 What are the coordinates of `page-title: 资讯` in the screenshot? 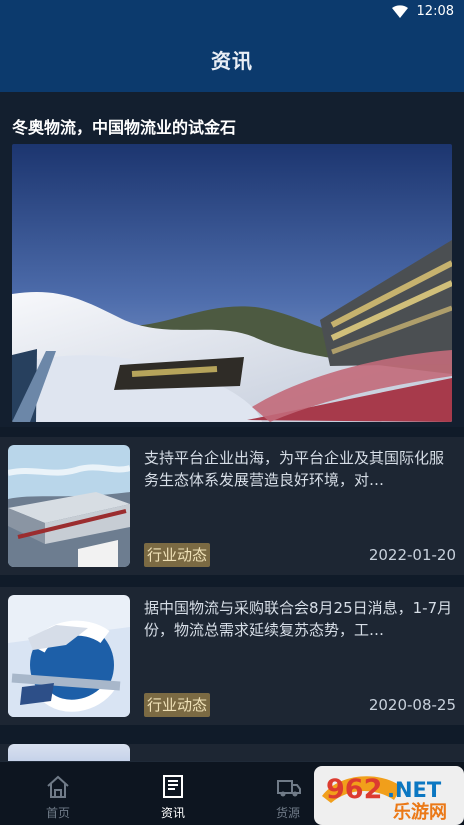 It's located at (232, 60).